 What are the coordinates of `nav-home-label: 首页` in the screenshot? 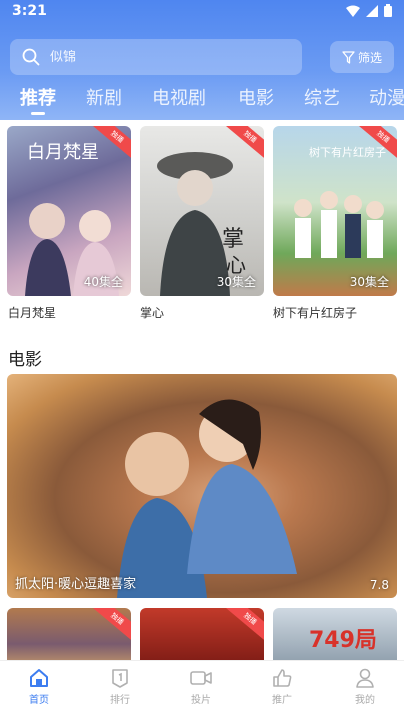 It's located at (39, 700).